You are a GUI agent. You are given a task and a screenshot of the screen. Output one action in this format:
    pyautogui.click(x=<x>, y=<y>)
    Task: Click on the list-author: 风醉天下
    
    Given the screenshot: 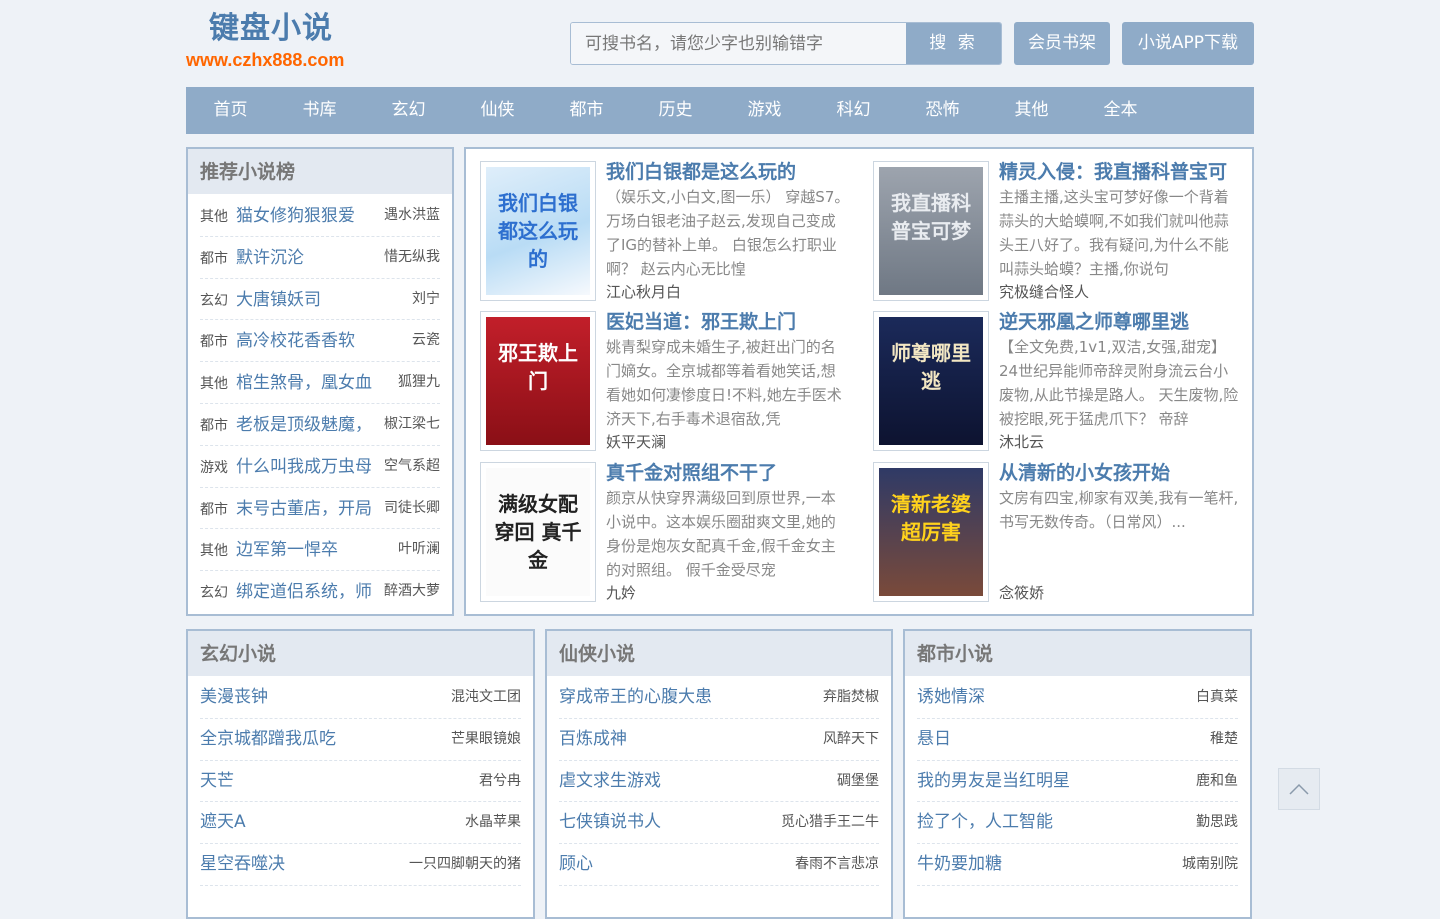 What is the action you would take?
    pyautogui.click(x=851, y=739)
    